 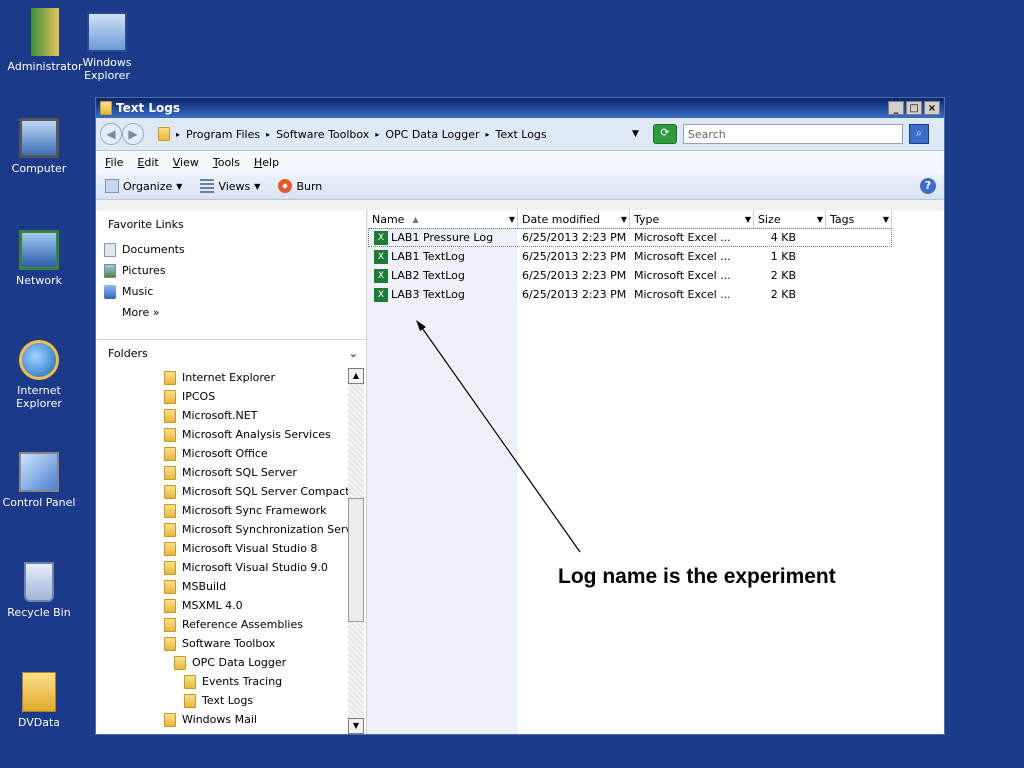 I want to click on back-button: ◀, so click(x=111, y=134).